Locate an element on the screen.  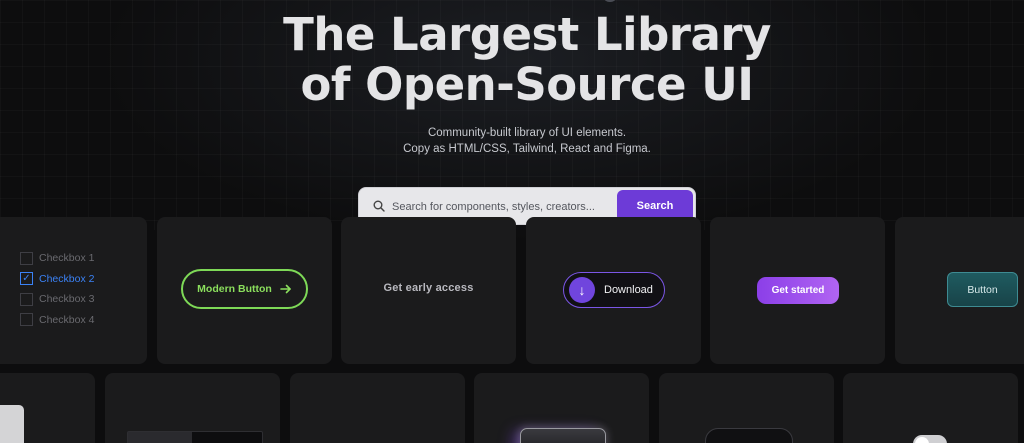
download-button: ↓ Download is located at coordinates (614, 290).